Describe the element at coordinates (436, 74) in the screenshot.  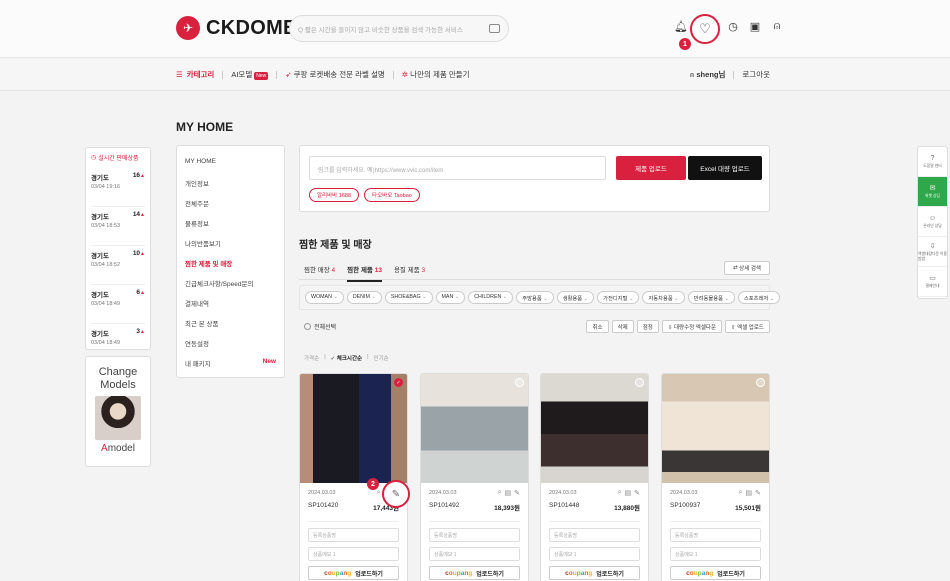
I see `make-product-link: ✲ 나만의 제품 만들기` at that location.